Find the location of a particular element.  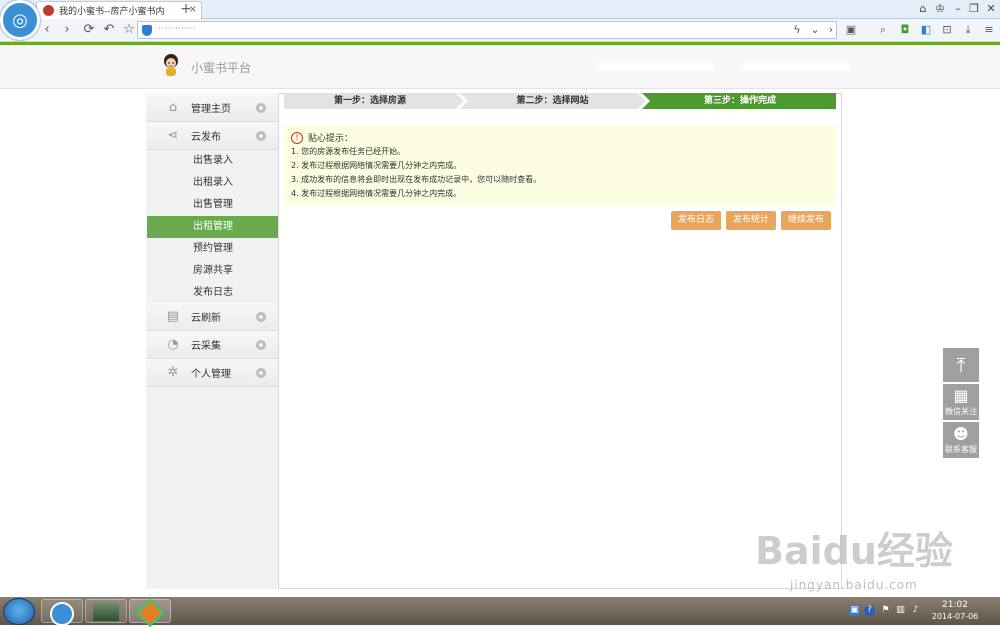

refresh-icon: ⟳ is located at coordinates (89, 30).